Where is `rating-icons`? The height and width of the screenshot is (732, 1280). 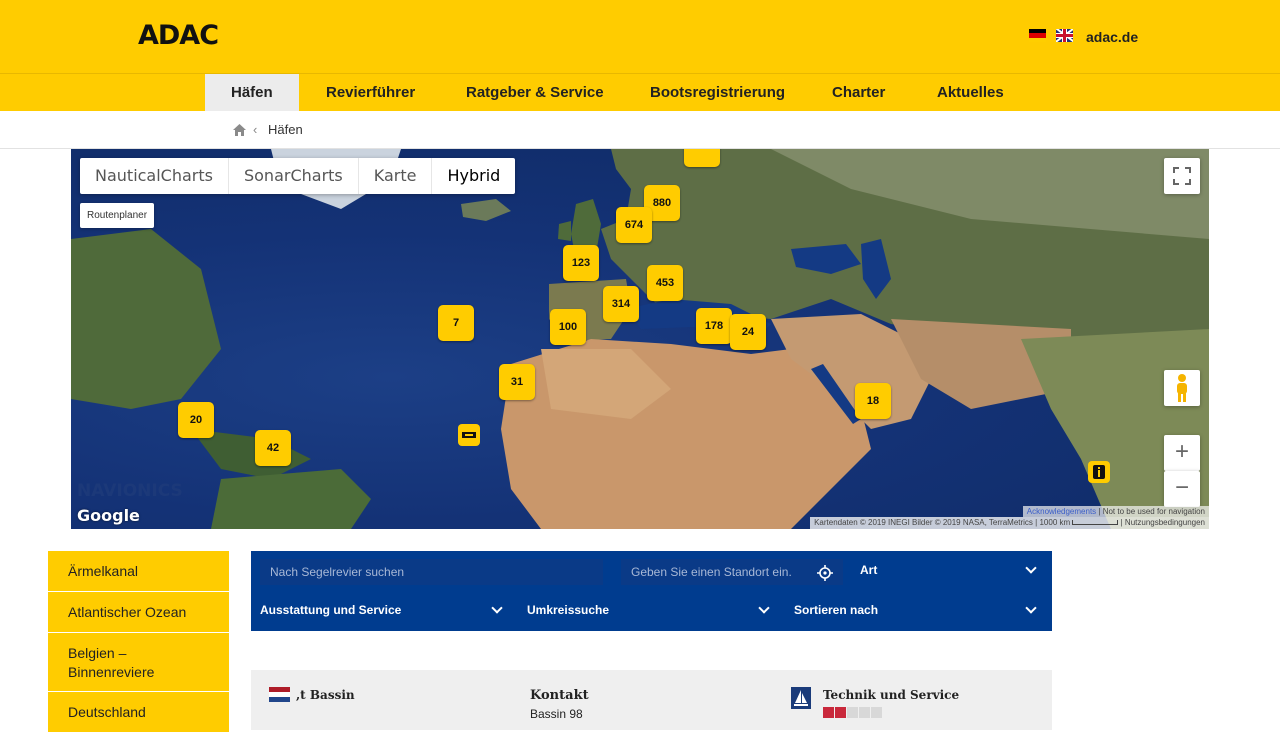
rating-icons is located at coordinates (852, 712).